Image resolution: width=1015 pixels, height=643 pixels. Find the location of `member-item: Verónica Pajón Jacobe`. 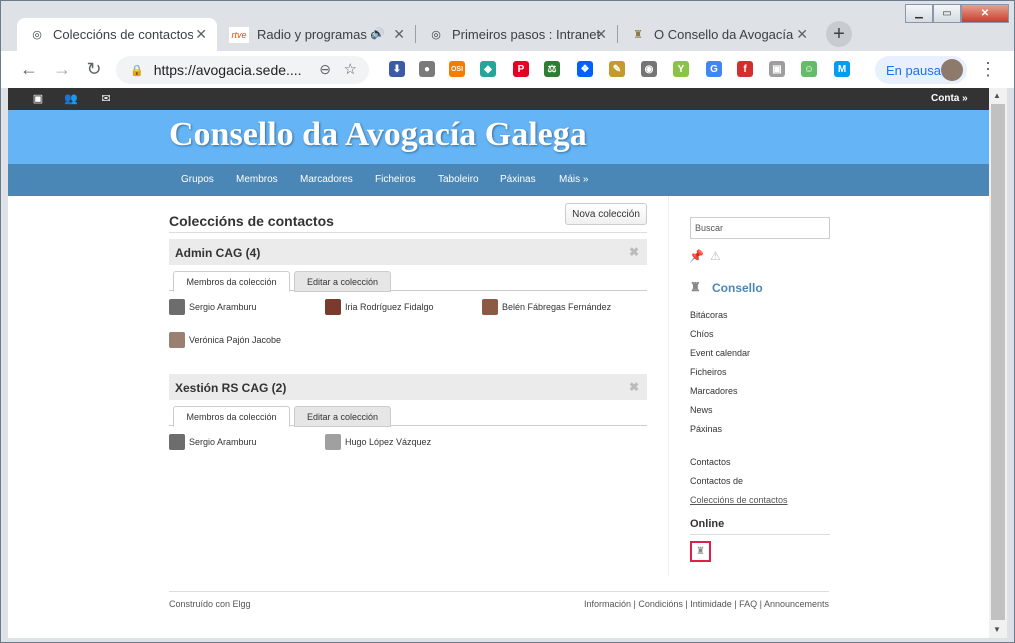

member-item: Verónica Pajón Jacobe is located at coordinates (225, 340).